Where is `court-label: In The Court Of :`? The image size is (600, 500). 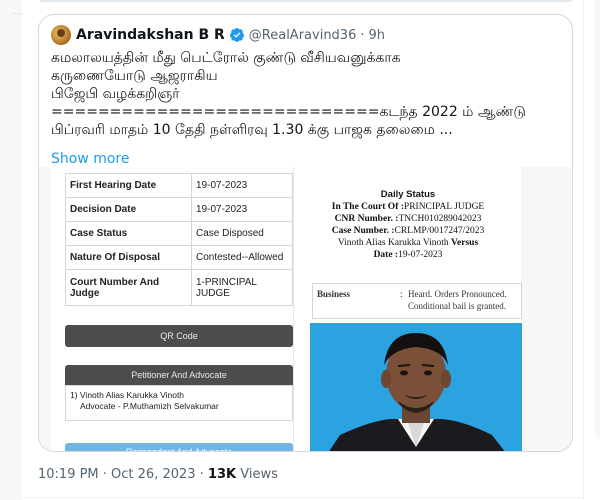 court-label: In The Court Of : is located at coordinates (367, 207).